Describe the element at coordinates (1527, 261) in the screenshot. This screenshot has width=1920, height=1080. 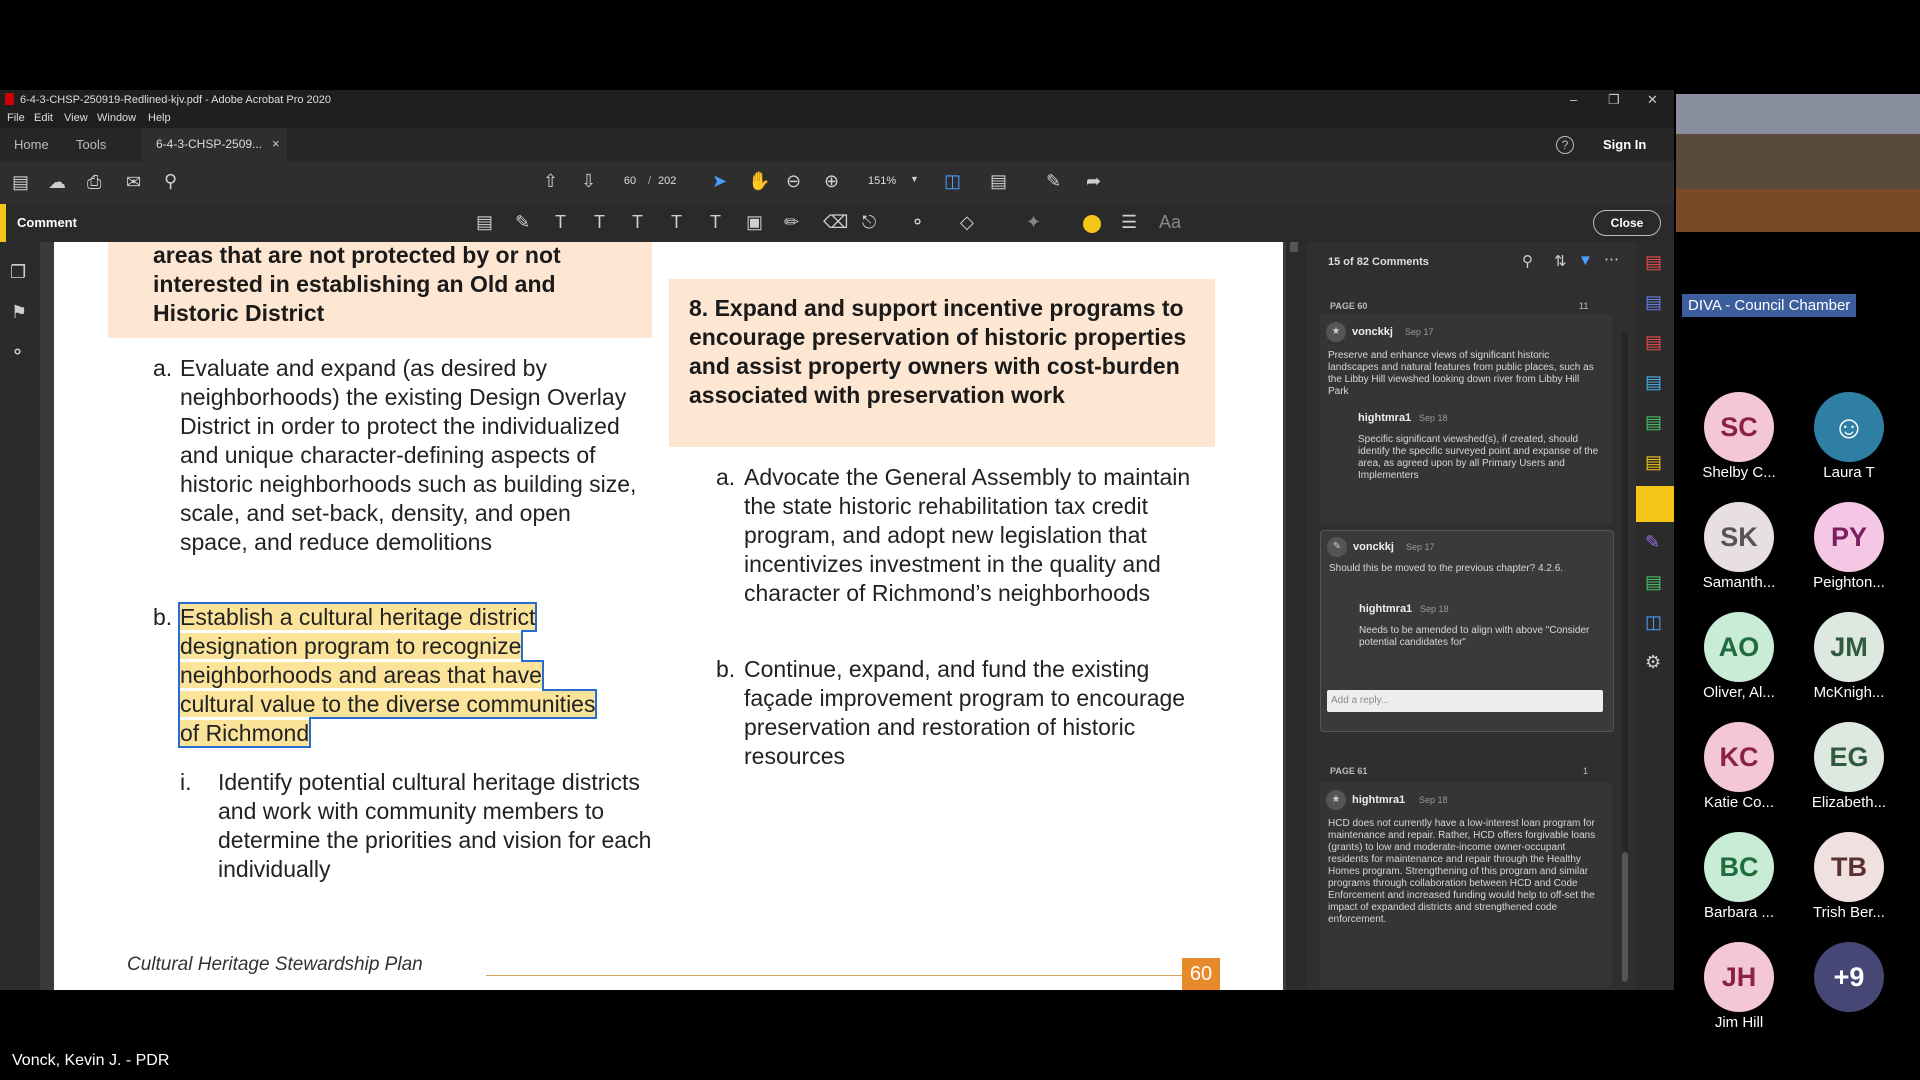
I see `search-comments-icon: ⚲` at that location.